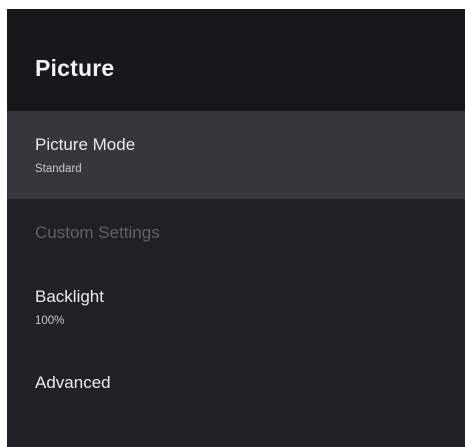  Describe the element at coordinates (69, 296) in the screenshot. I see `menu-item-label: Backlight` at that location.